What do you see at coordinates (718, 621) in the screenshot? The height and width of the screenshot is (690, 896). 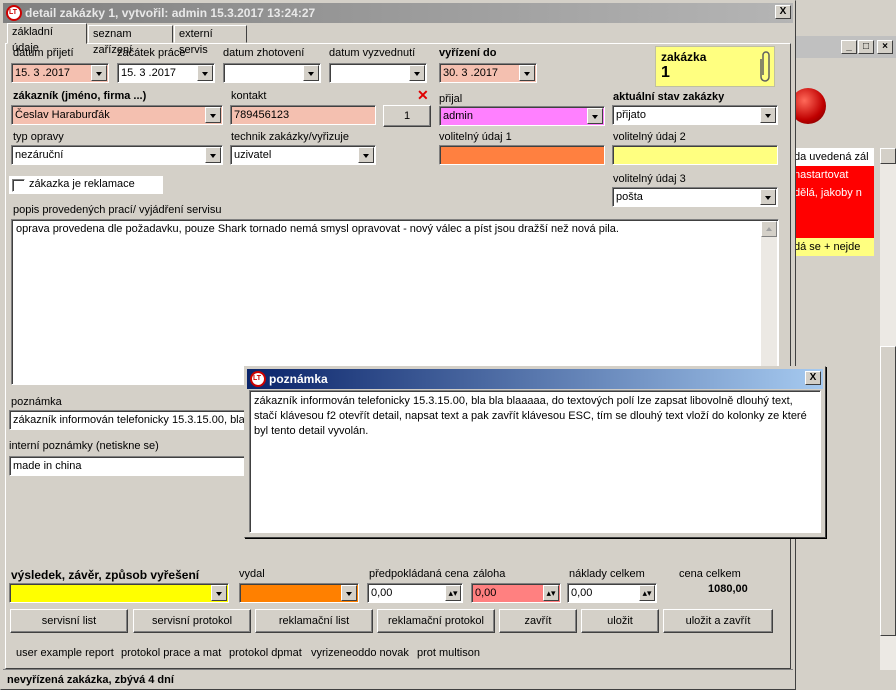 I see `save-and-close-button: uložit a zavřít` at bounding box center [718, 621].